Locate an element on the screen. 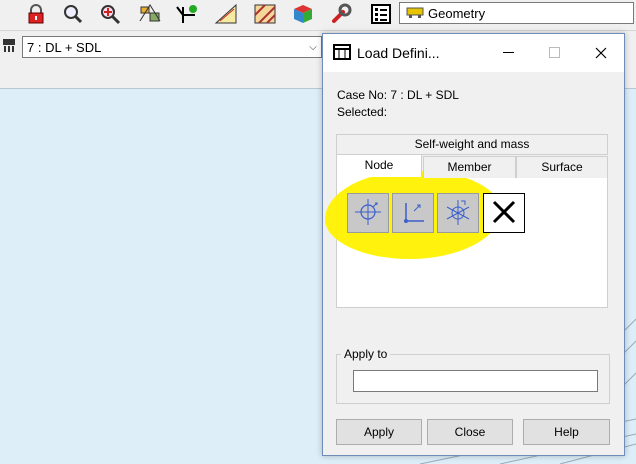 The width and height of the screenshot is (636, 464). hatch-tool-icon is located at coordinates (265, 14).